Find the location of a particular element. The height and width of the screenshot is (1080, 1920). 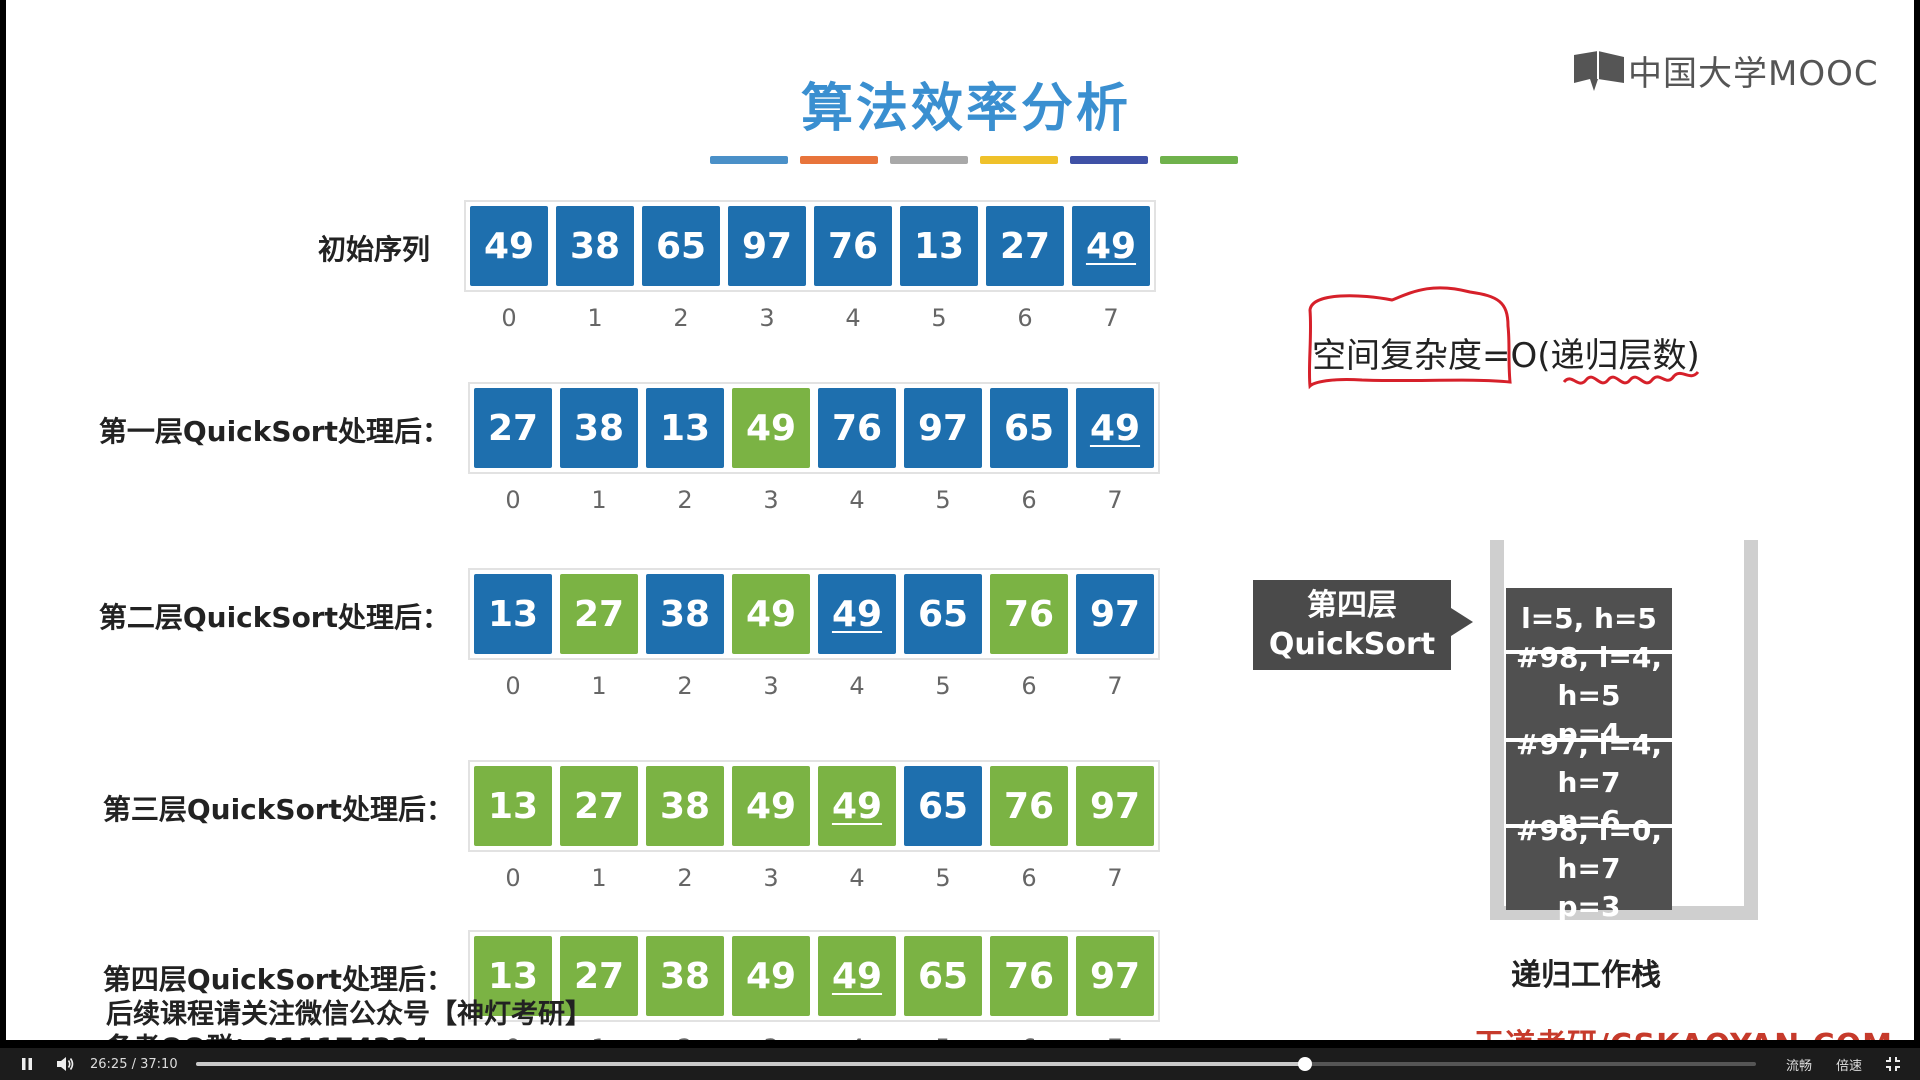

array-index: 7 is located at coordinates (1115, 686).